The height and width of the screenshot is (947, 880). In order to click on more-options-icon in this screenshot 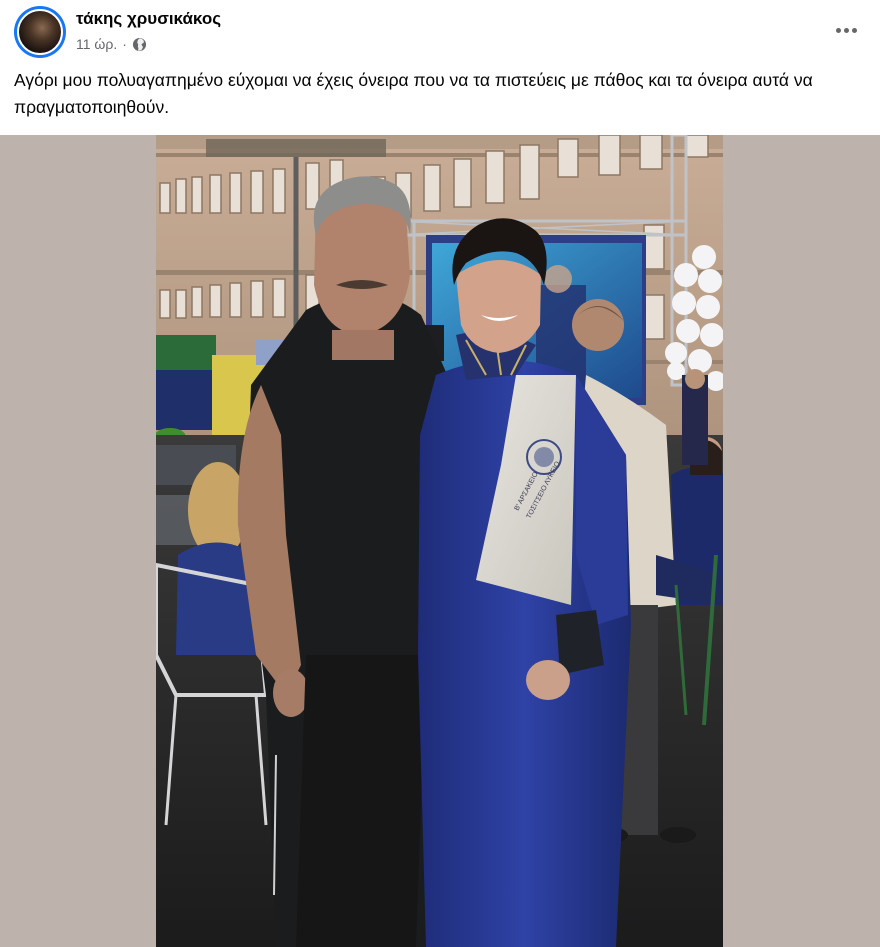, I will do `click(846, 30)`.